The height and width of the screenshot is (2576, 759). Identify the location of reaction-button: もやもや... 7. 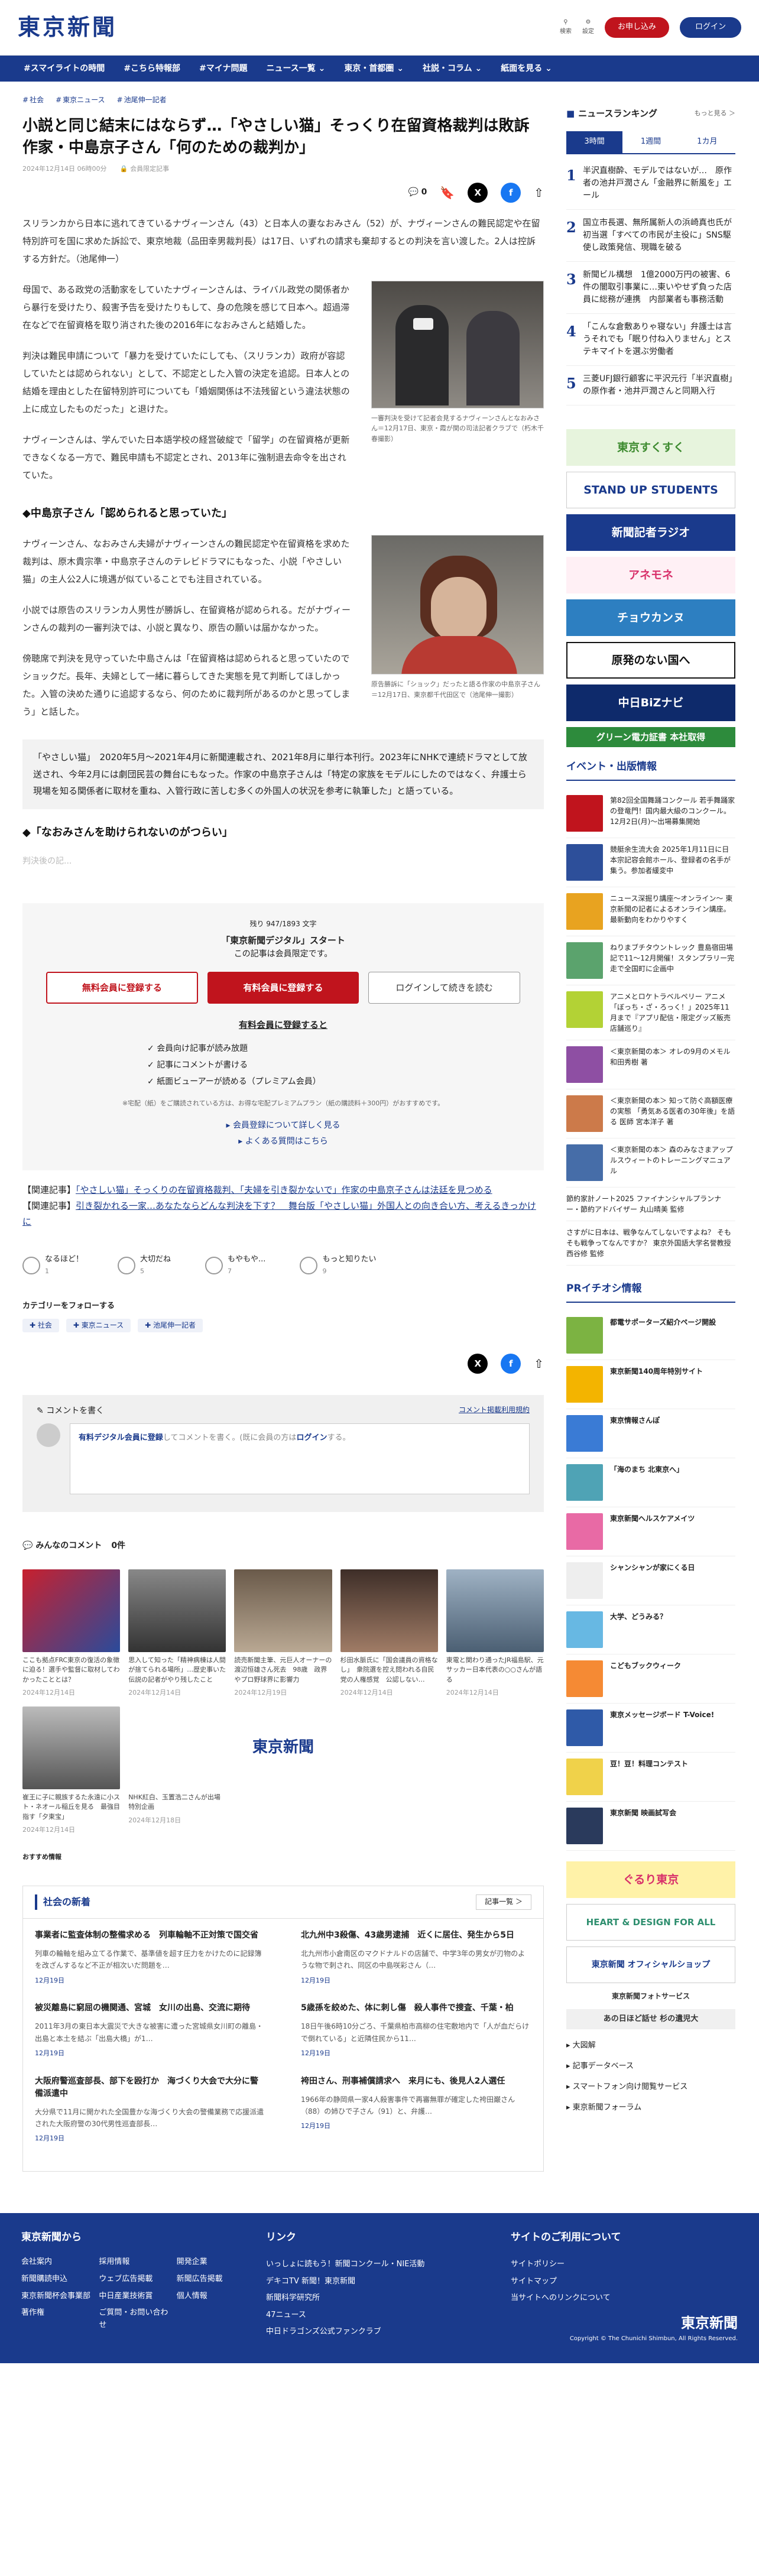
(235, 1265).